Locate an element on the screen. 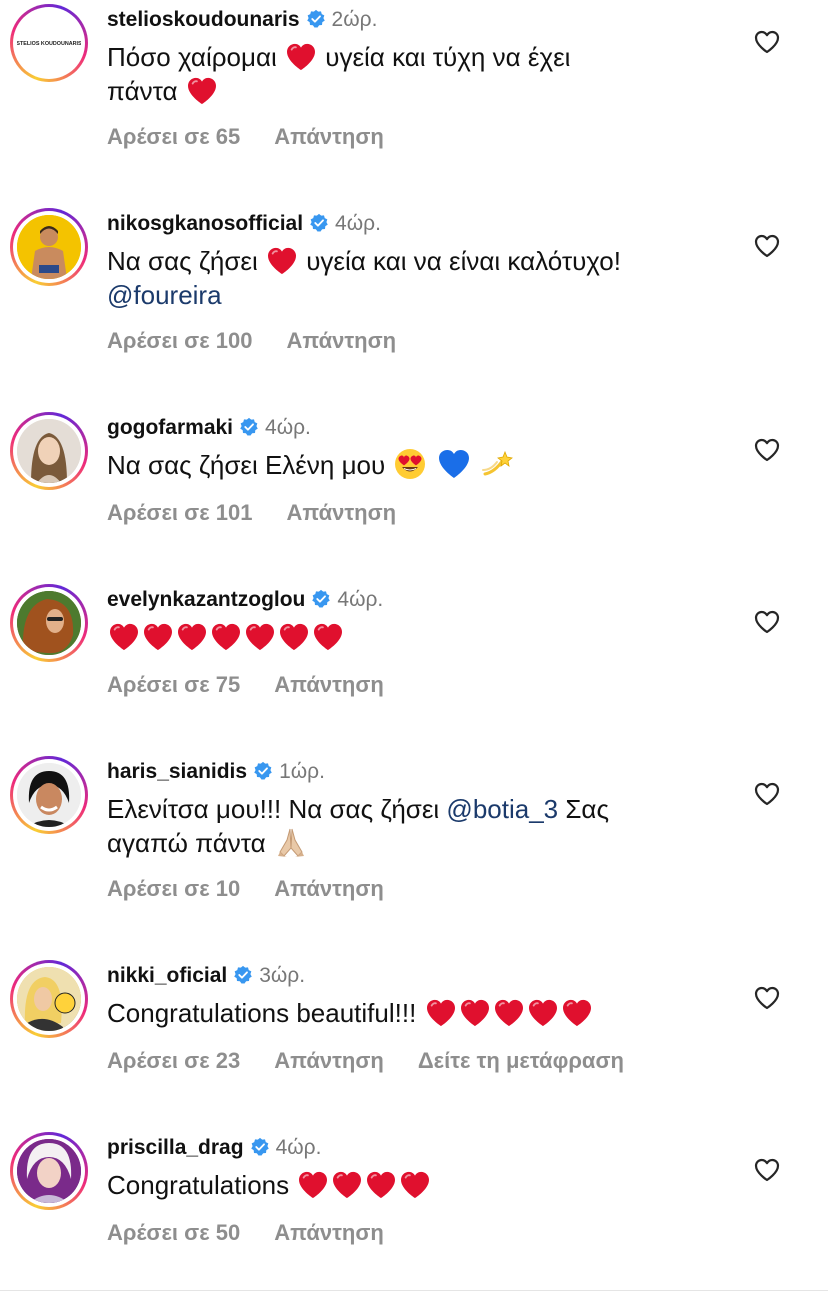  mention-link: @foureira is located at coordinates (164, 295).